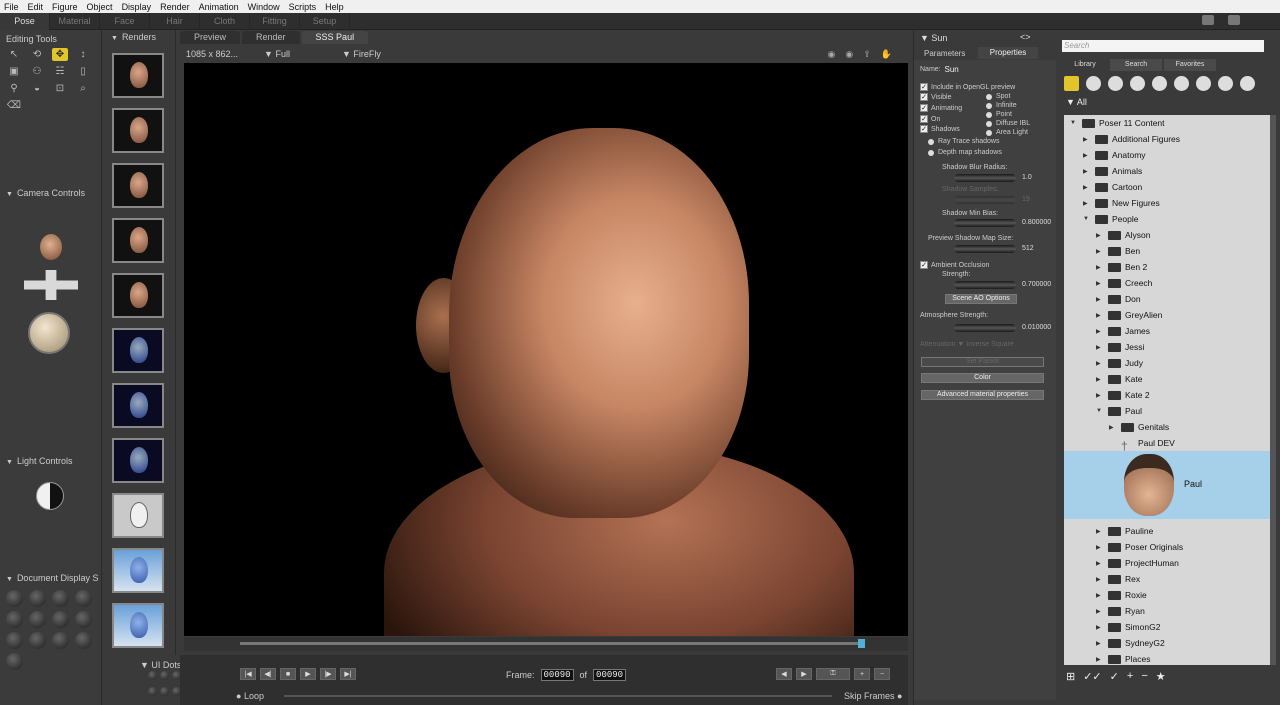 This screenshot has width=1280, height=705. Describe the element at coordinates (1115, 83) in the screenshot. I see `expressions-icon` at that location.